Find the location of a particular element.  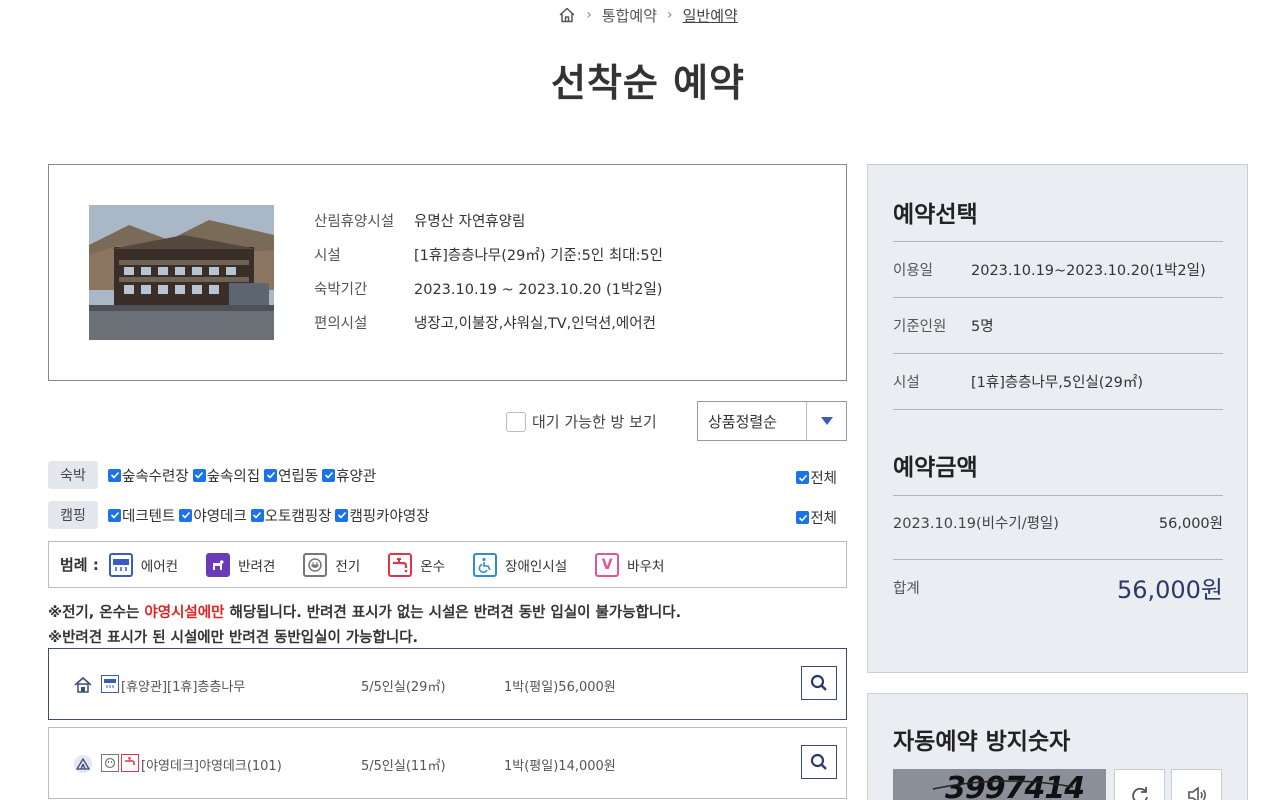

room-price: 1박(평일)14,000원 is located at coordinates (560, 766).